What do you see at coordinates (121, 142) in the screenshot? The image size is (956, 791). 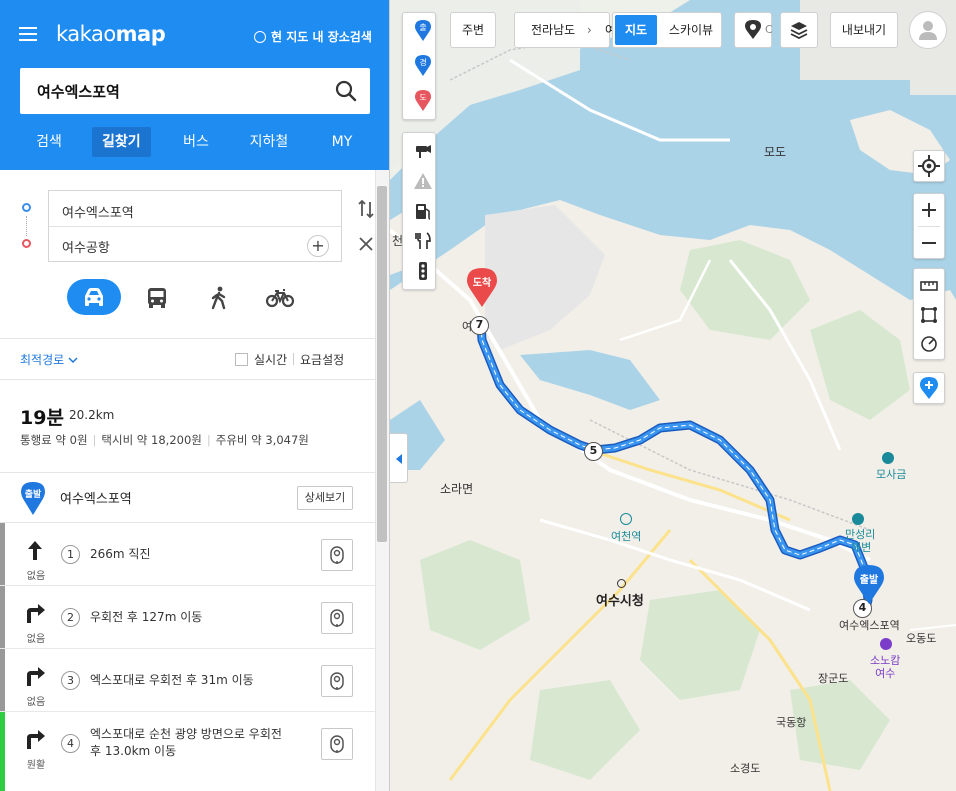 I see `tab-directions: 길찾기` at bounding box center [121, 142].